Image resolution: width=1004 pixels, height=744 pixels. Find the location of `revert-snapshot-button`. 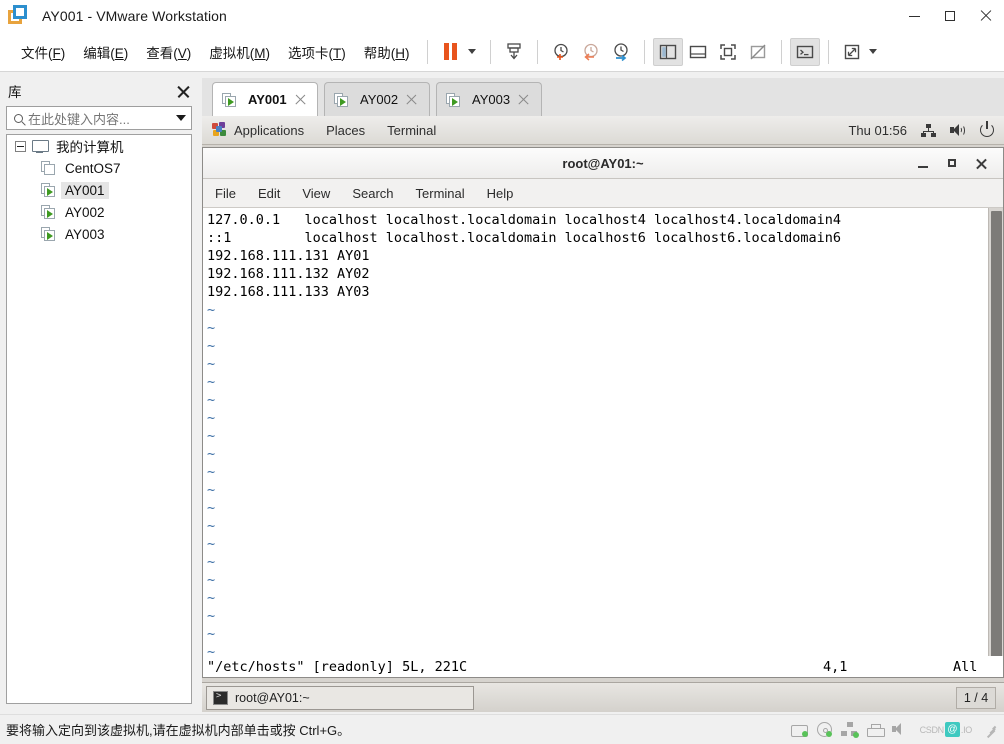

revert-snapshot-button is located at coordinates (591, 52).